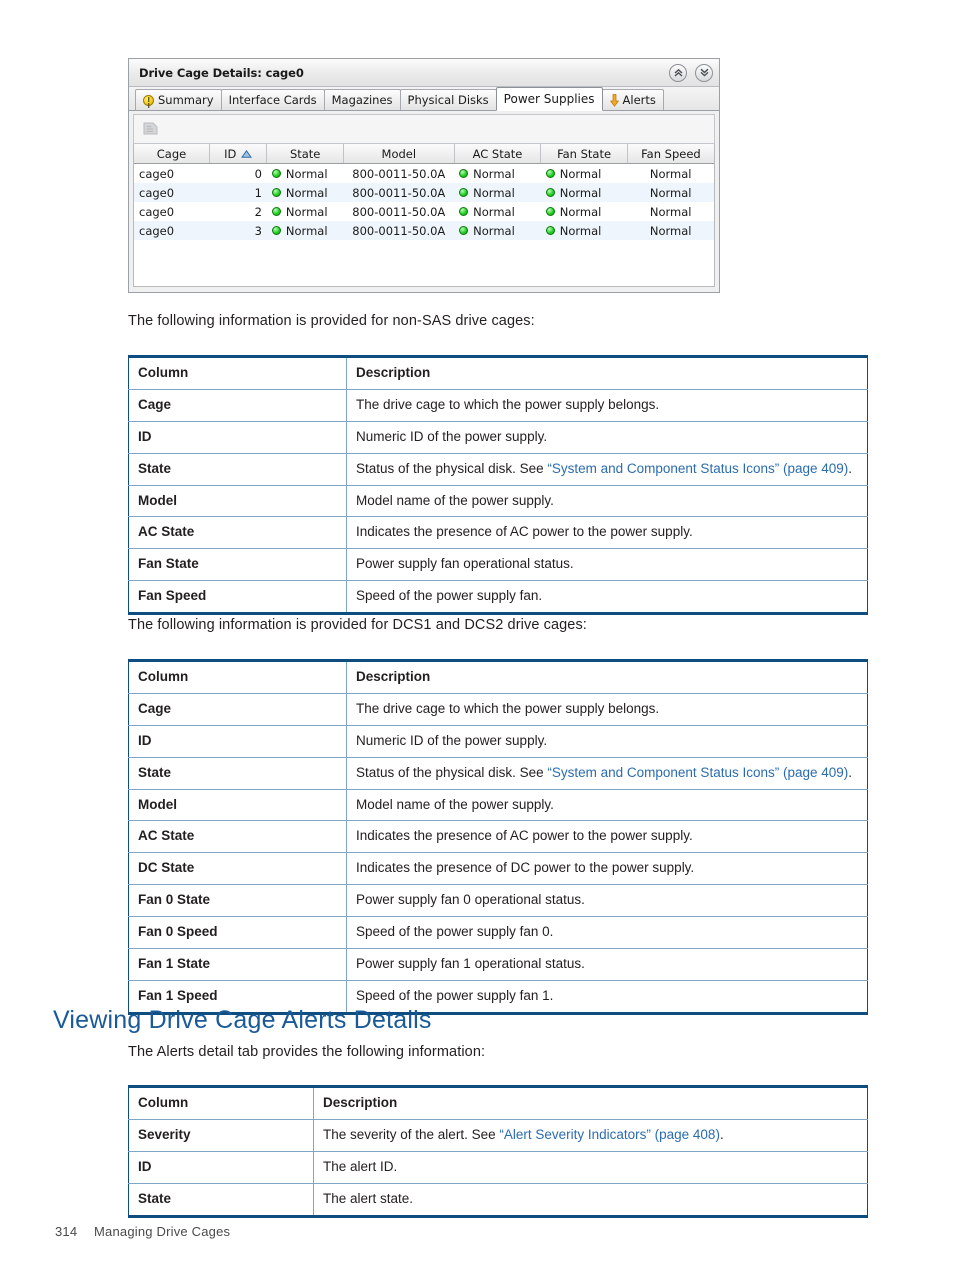 Image resolution: width=954 pixels, height=1271 pixels. I want to click on tab-physical-disks: Physical Disks, so click(448, 99).